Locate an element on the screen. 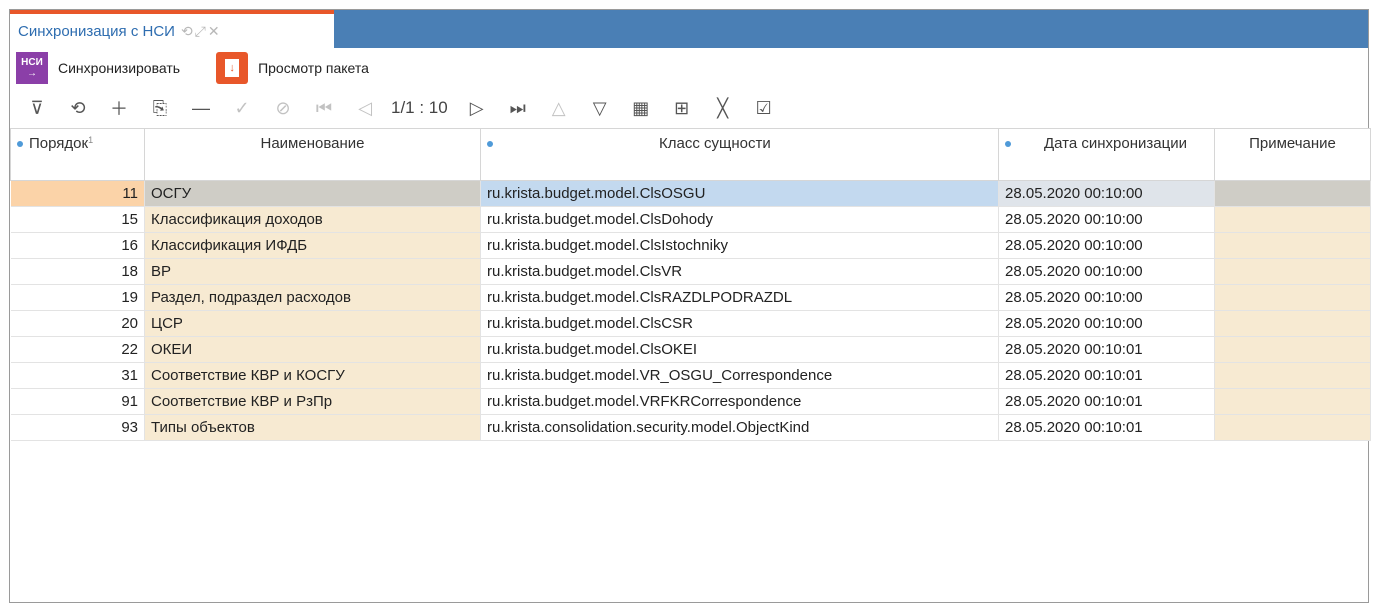  next-page-icon: ▷ is located at coordinates (477, 108).